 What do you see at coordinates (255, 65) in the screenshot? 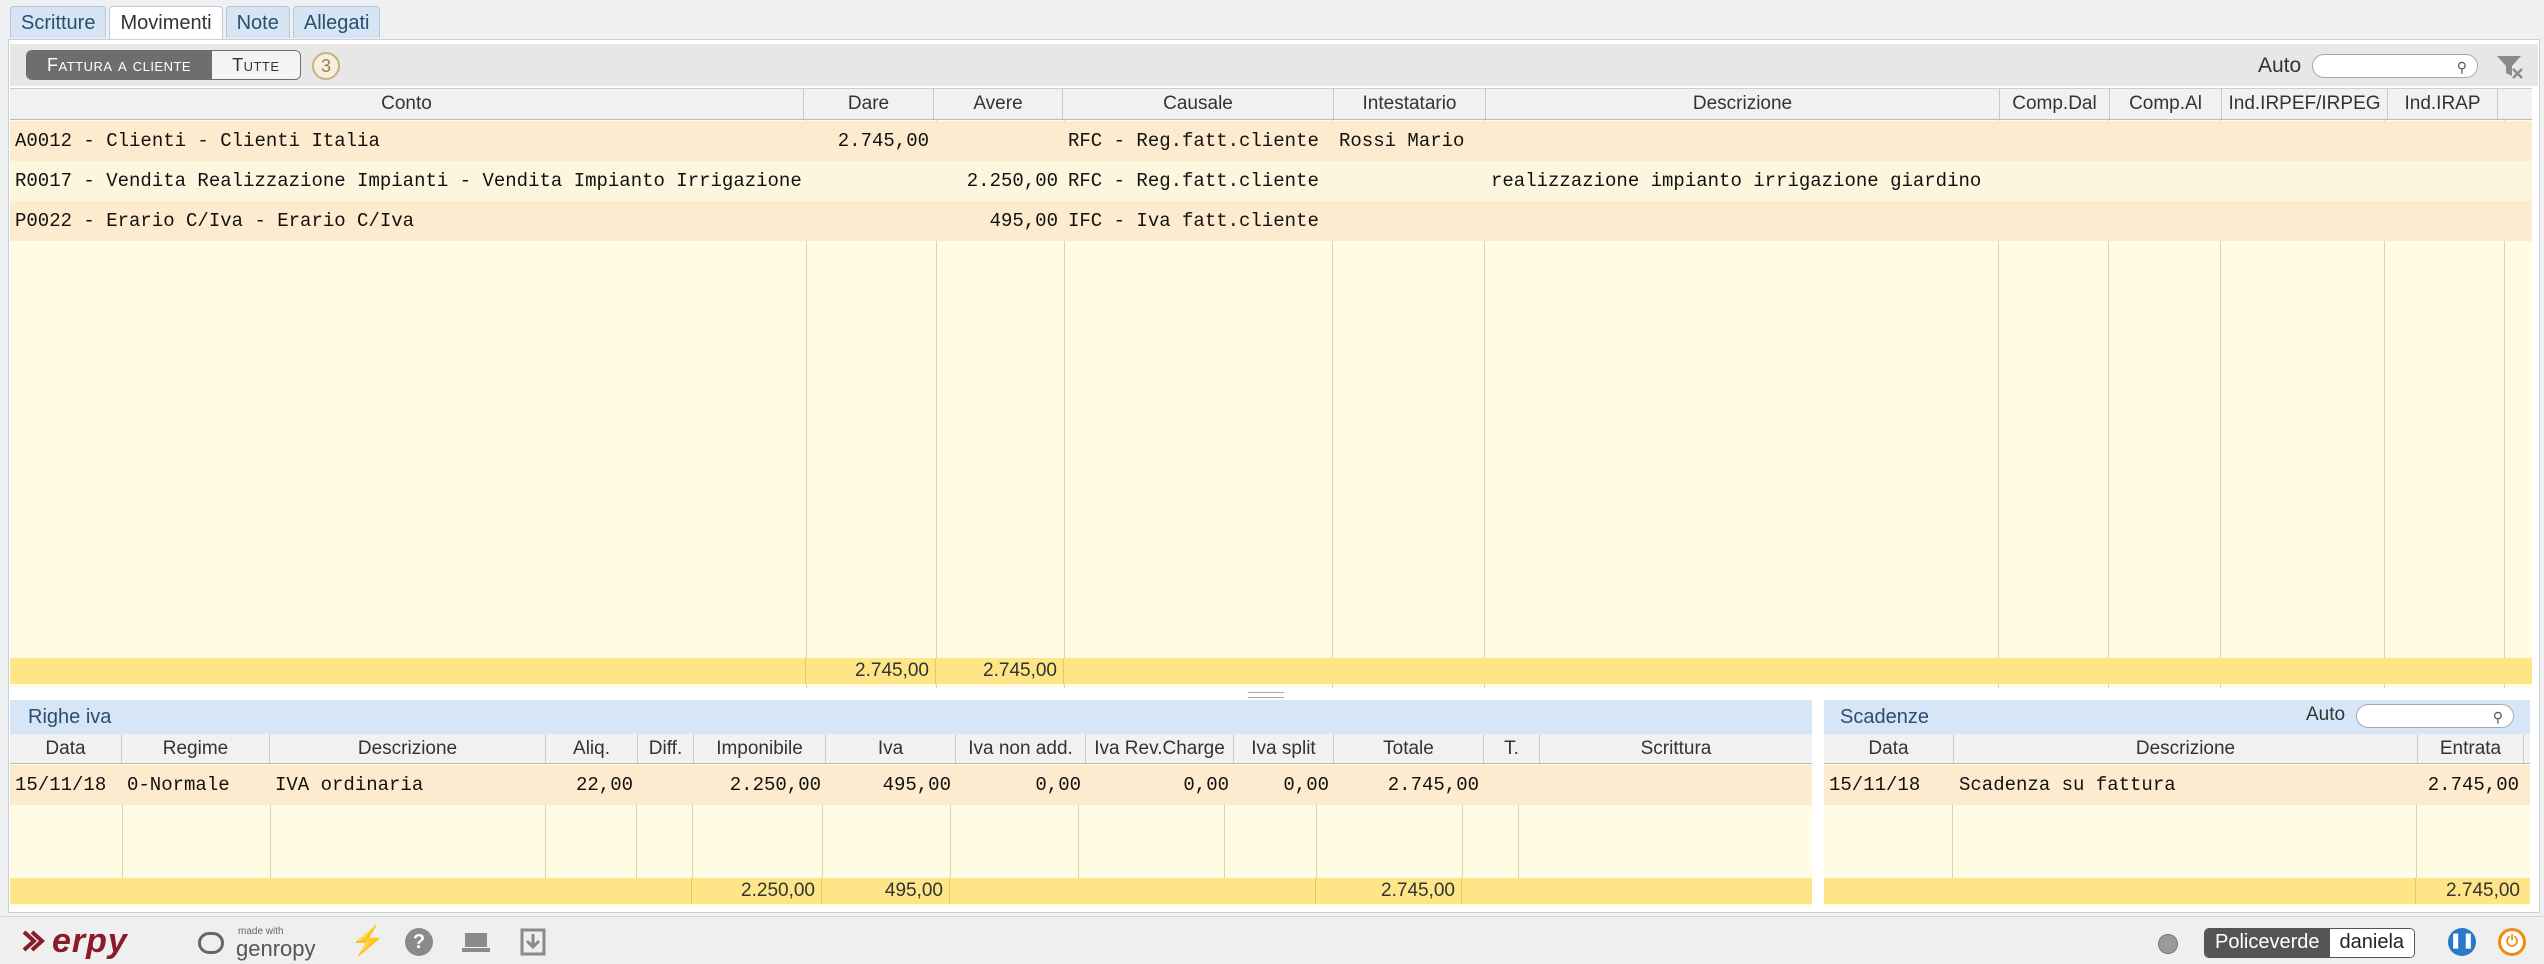
I see `filter-tutte-button: Tutte` at bounding box center [255, 65].